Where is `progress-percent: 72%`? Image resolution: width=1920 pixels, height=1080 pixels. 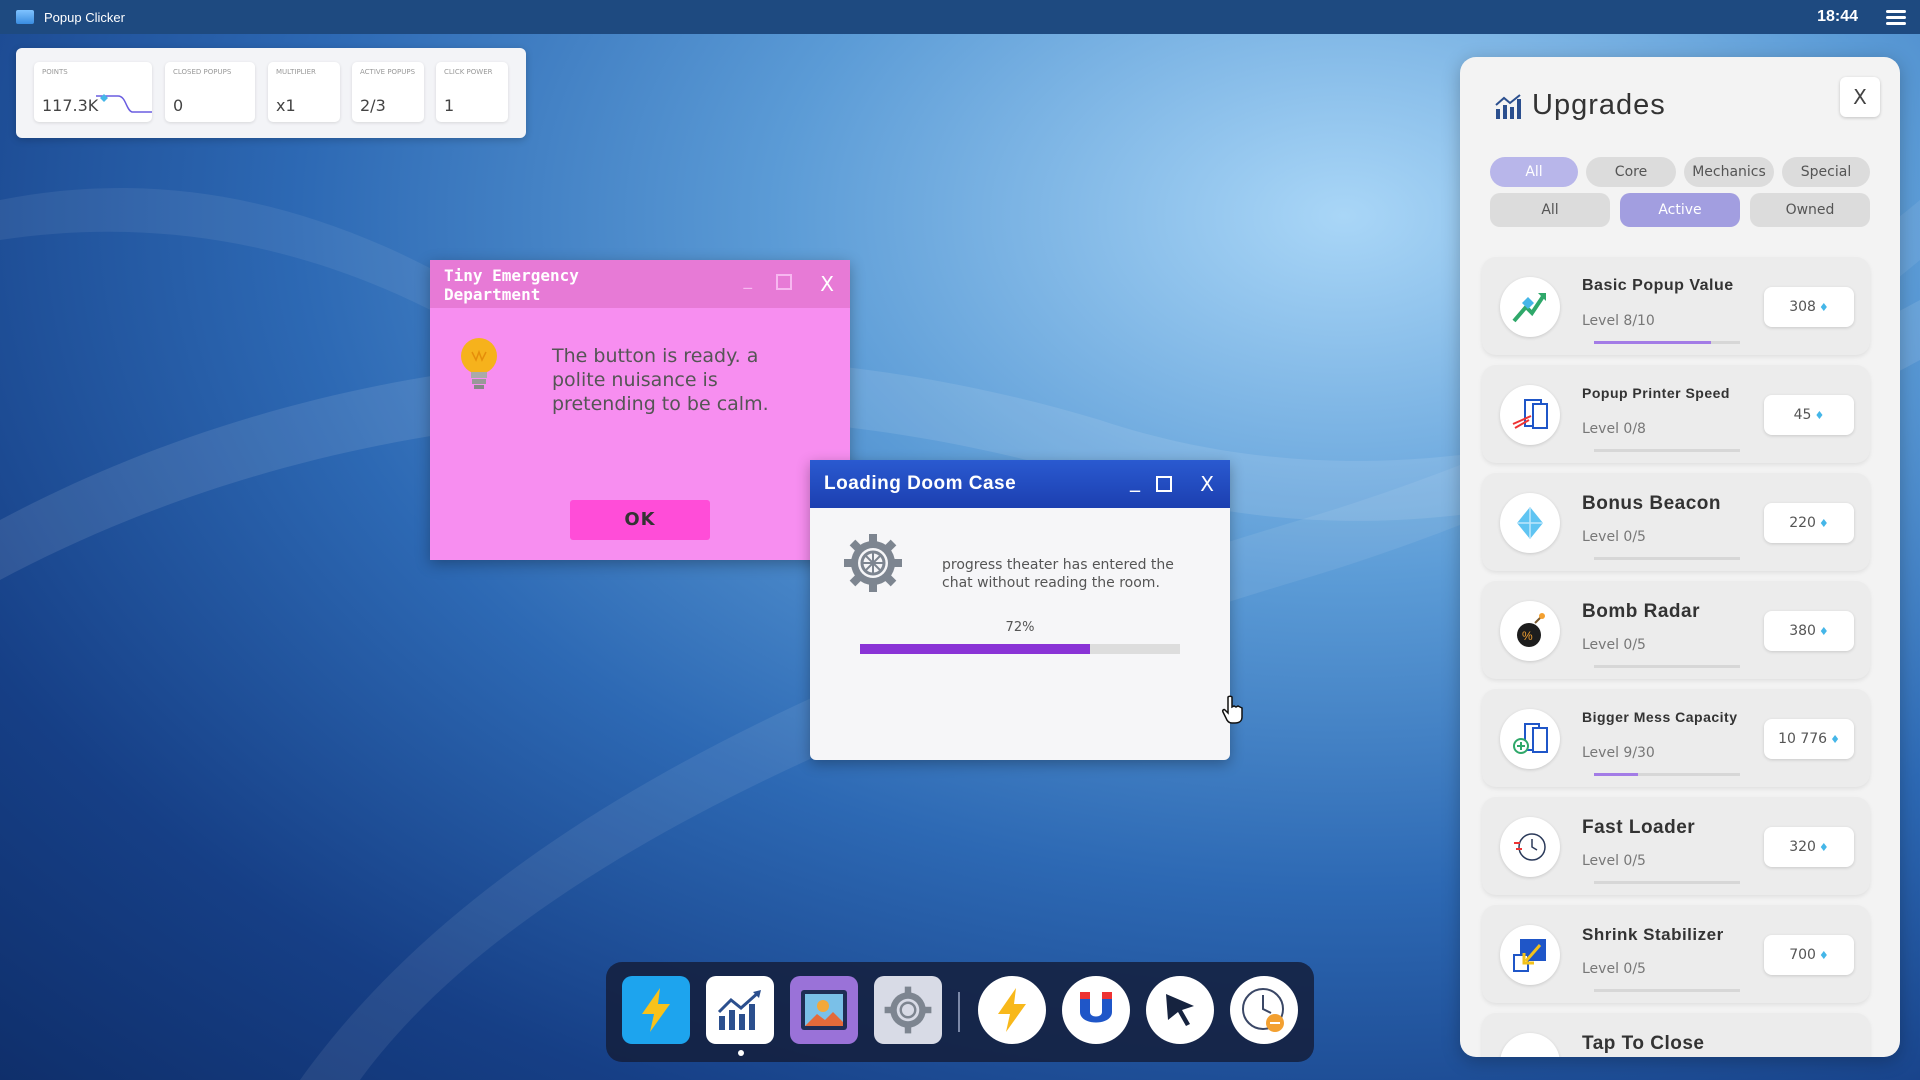
progress-percent: 72% is located at coordinates (1020, 627).